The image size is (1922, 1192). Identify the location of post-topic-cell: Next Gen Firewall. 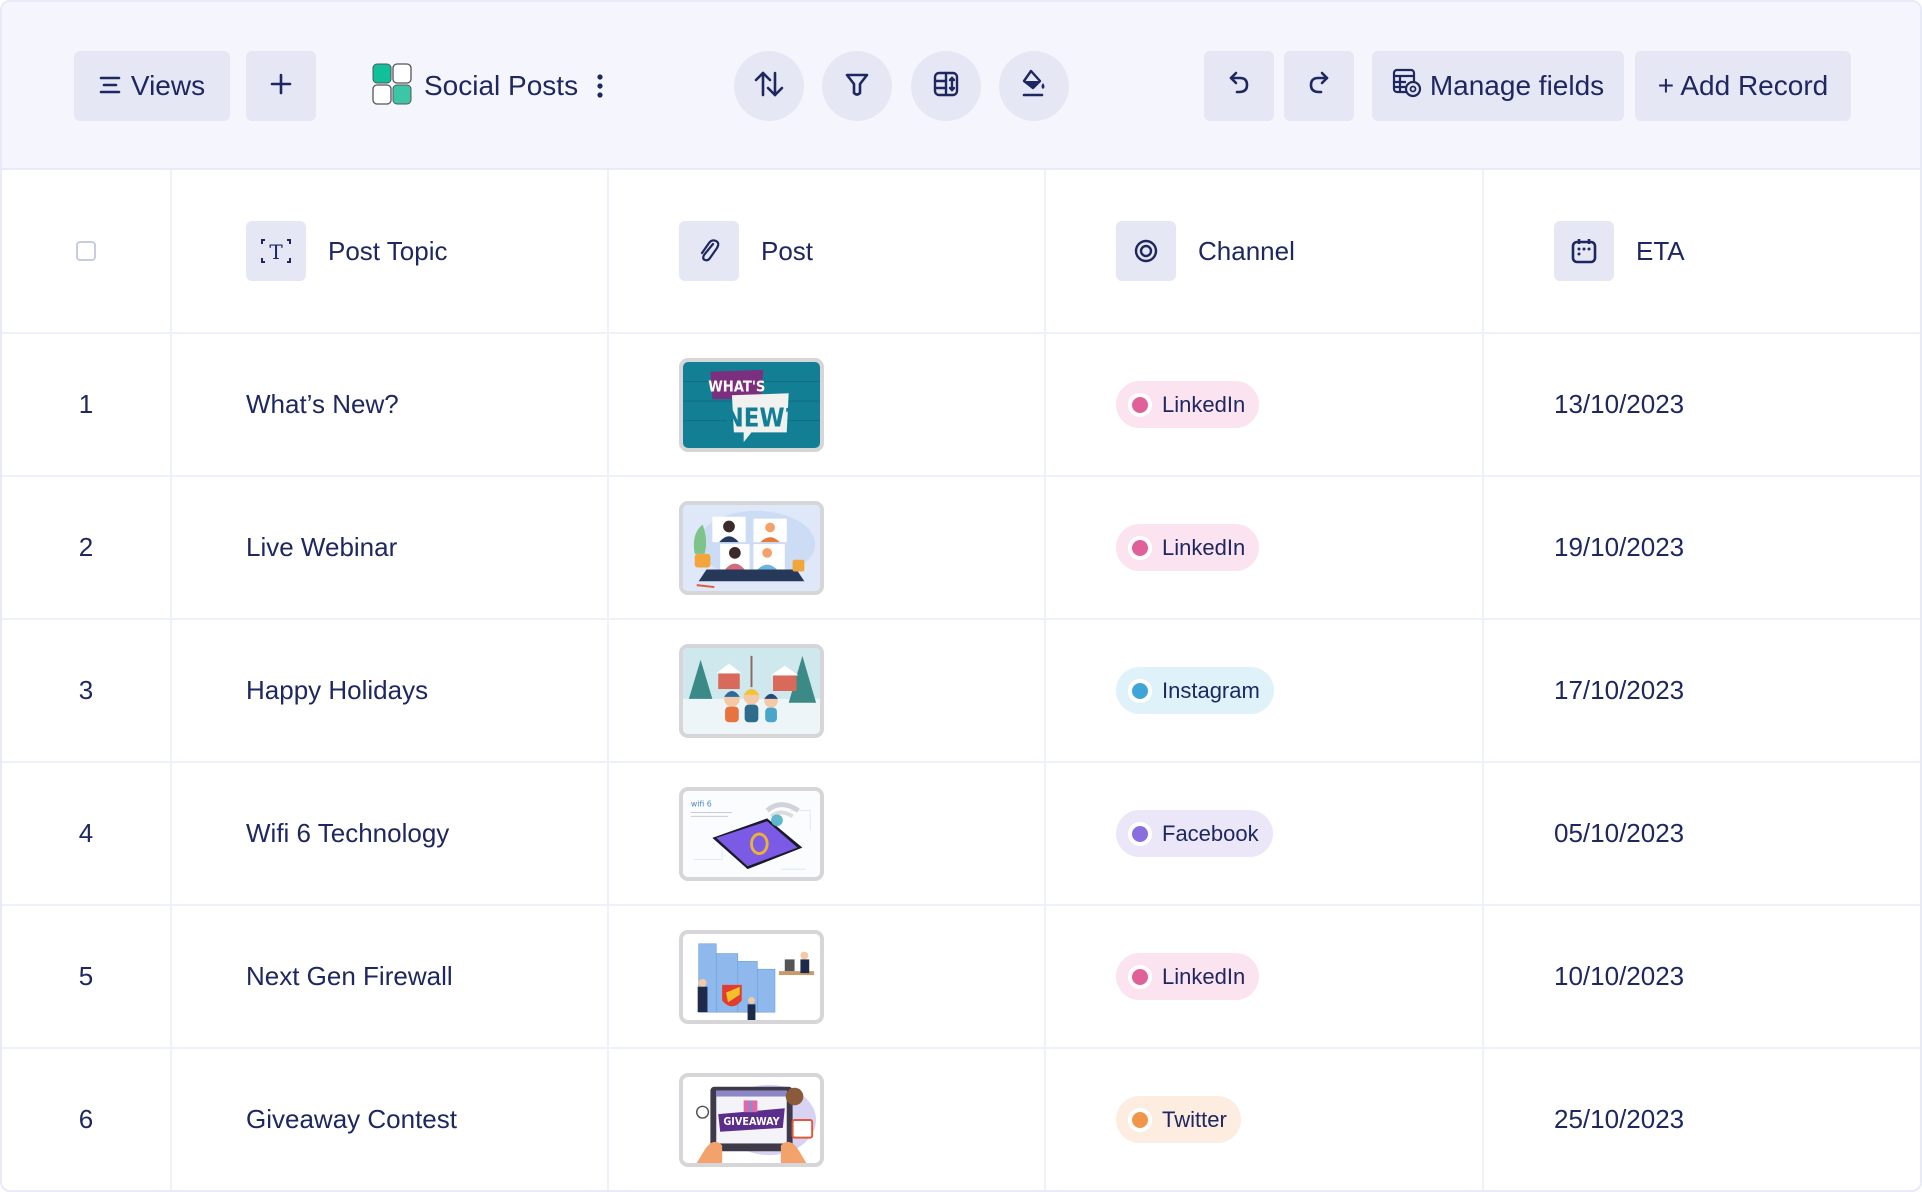
(390, 976).